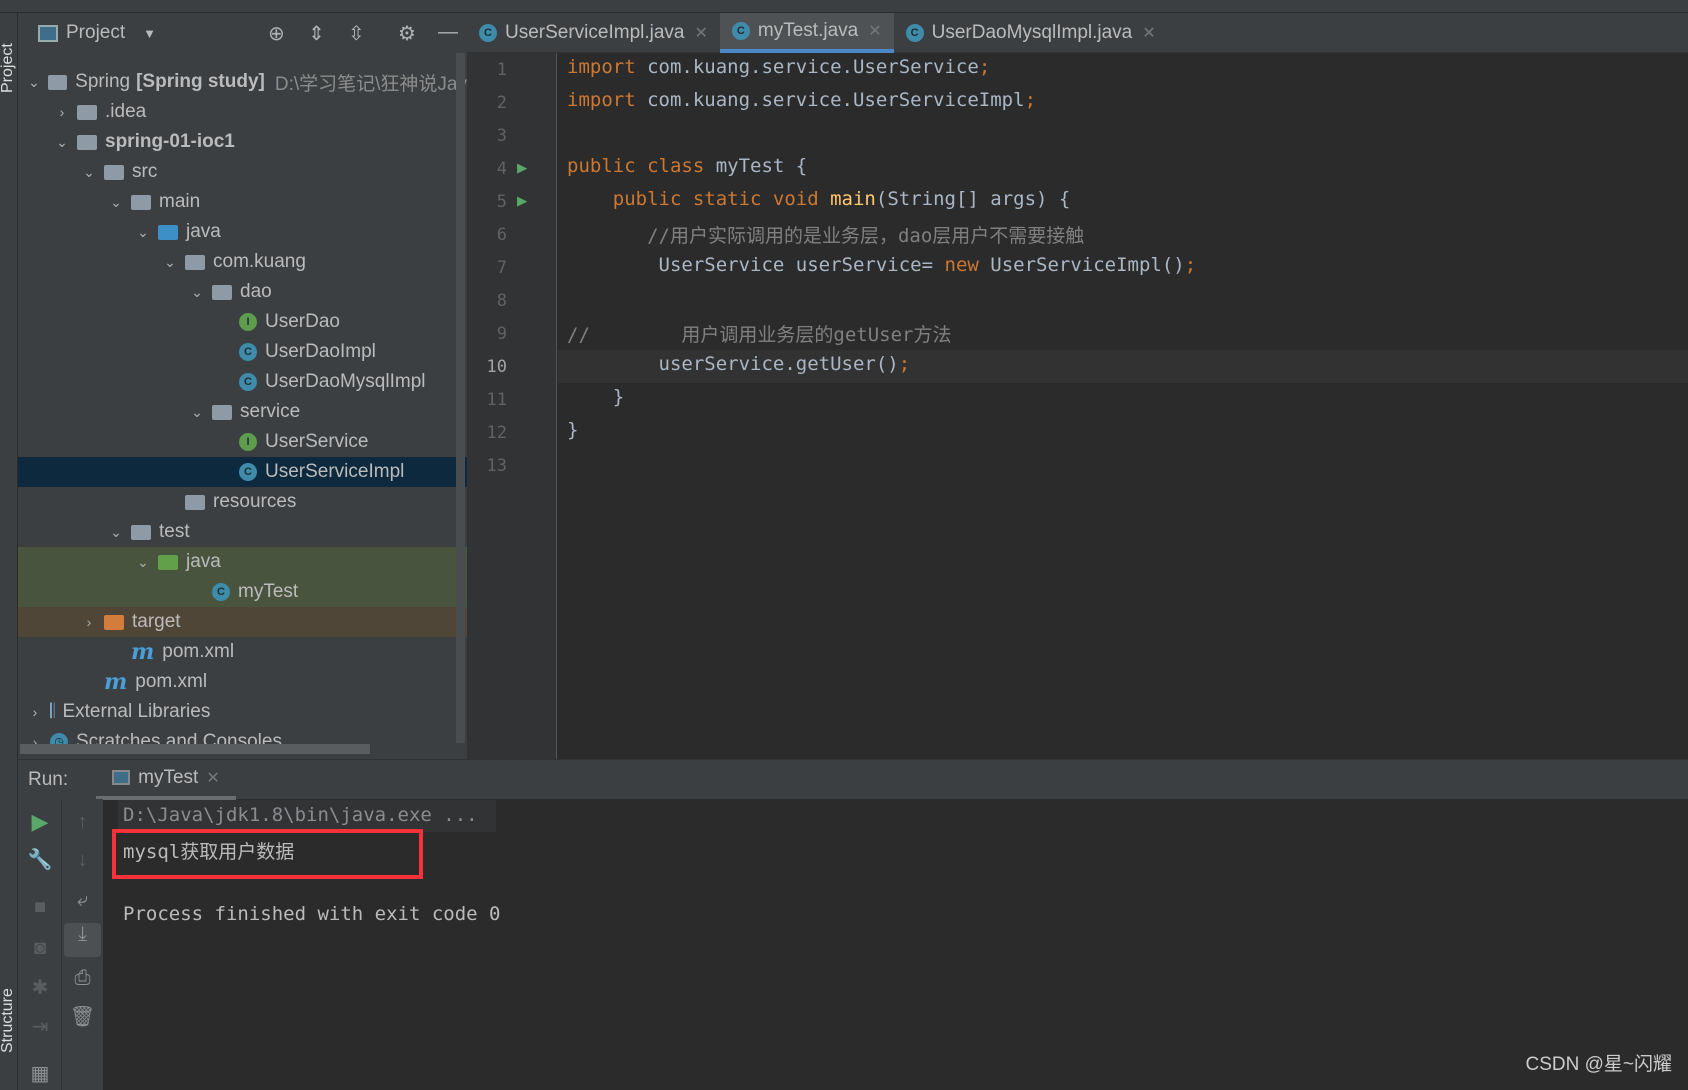 The width and height of the screenshot is (1688, 1090). I want to click on arrow-down-icon: ↓, so click(82, 860).